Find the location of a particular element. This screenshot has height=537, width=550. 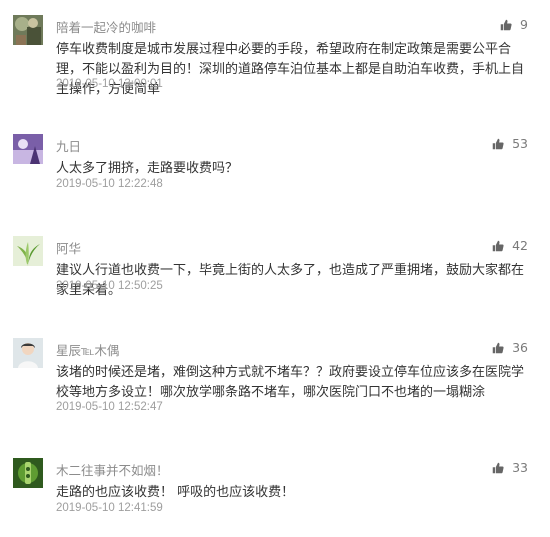

like-count: 33 is located at coordinates (520, 467).